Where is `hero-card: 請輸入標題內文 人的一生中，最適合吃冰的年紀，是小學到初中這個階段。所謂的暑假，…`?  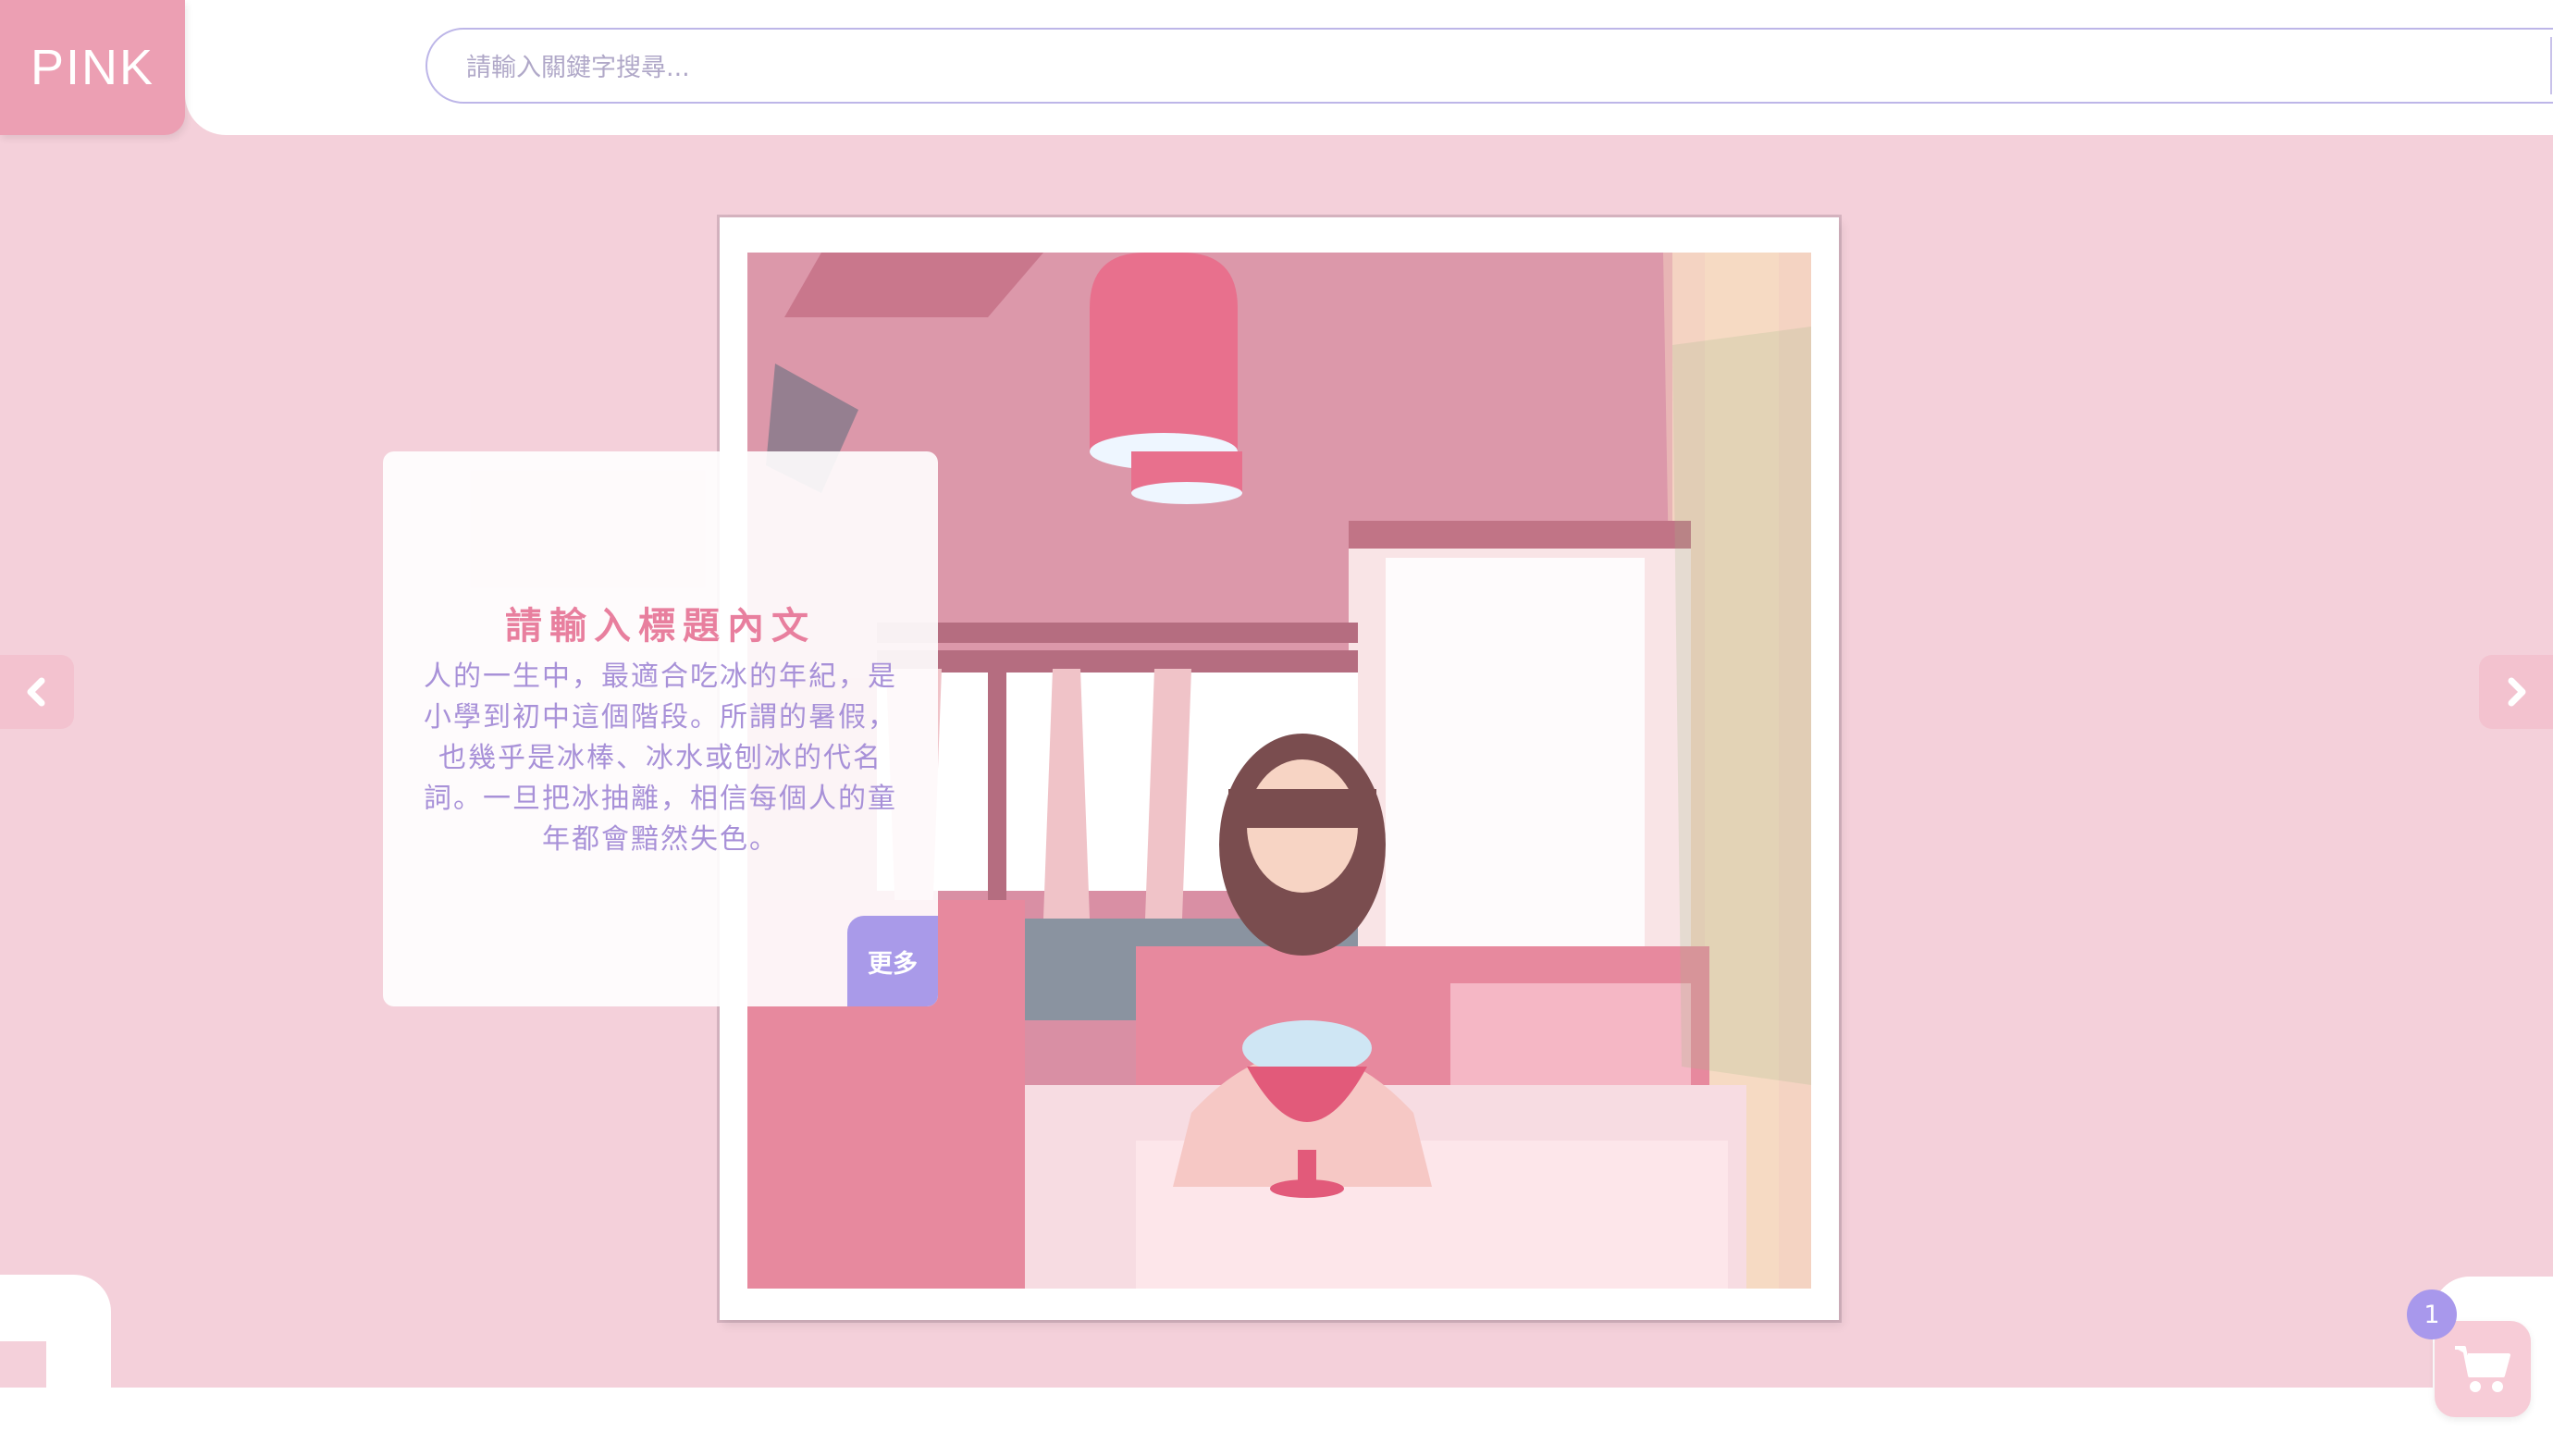 hero-card: 請輸入標題內文 人的一生中，最適合吃冰的年紀，是小學到初中這個階段。所謂的暑假，… is located at coordinates (660, 728).